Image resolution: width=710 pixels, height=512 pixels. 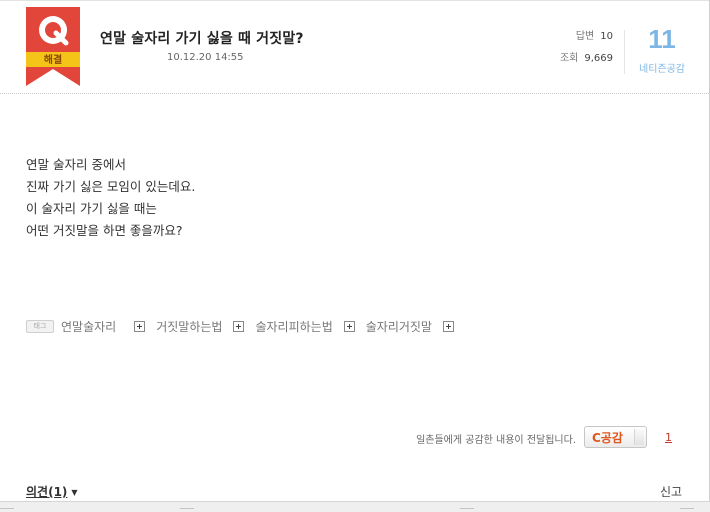 What do you see at coordinates (671, 491) in the screenshot?
I see `report-link: 신고` at bounding box center [671, 491].